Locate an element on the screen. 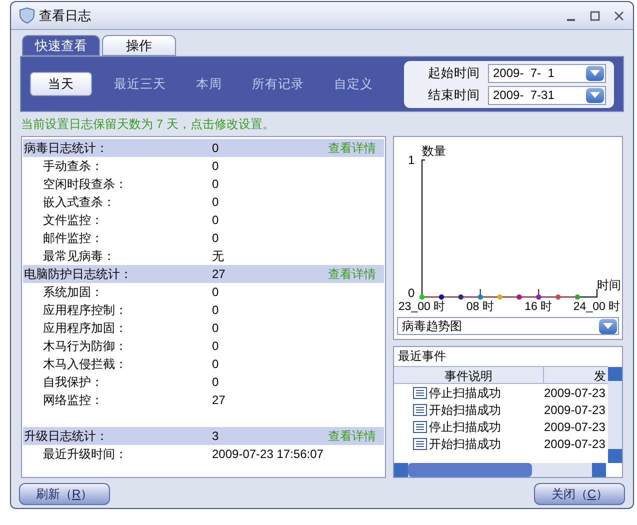 This screenshot has width=637, height=525. close-icon is located at coordinates (619, 16).